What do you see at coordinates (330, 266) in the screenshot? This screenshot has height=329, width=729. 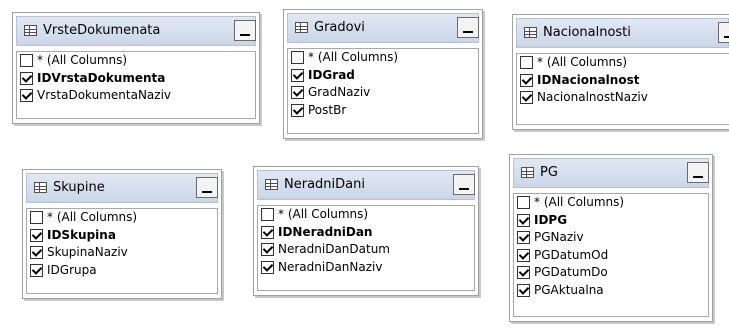 I see `column-label: NeradniDanNaziv` at bounding box center [330, 266].